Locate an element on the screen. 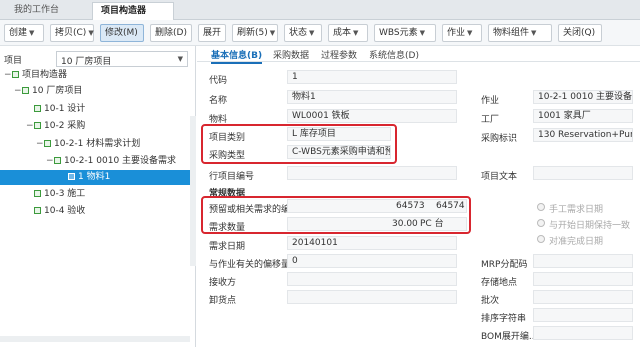 Image resolution: width=640 pixels, height=347 pixels. tree-node: − 项目构造器 is located at coordinates (97, 75).